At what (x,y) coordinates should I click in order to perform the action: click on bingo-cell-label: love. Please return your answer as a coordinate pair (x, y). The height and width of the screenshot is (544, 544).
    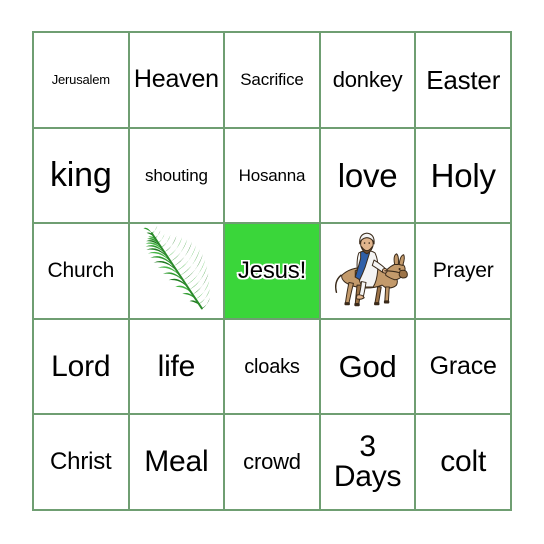
    Looking at the image, I should click on (367, 175).